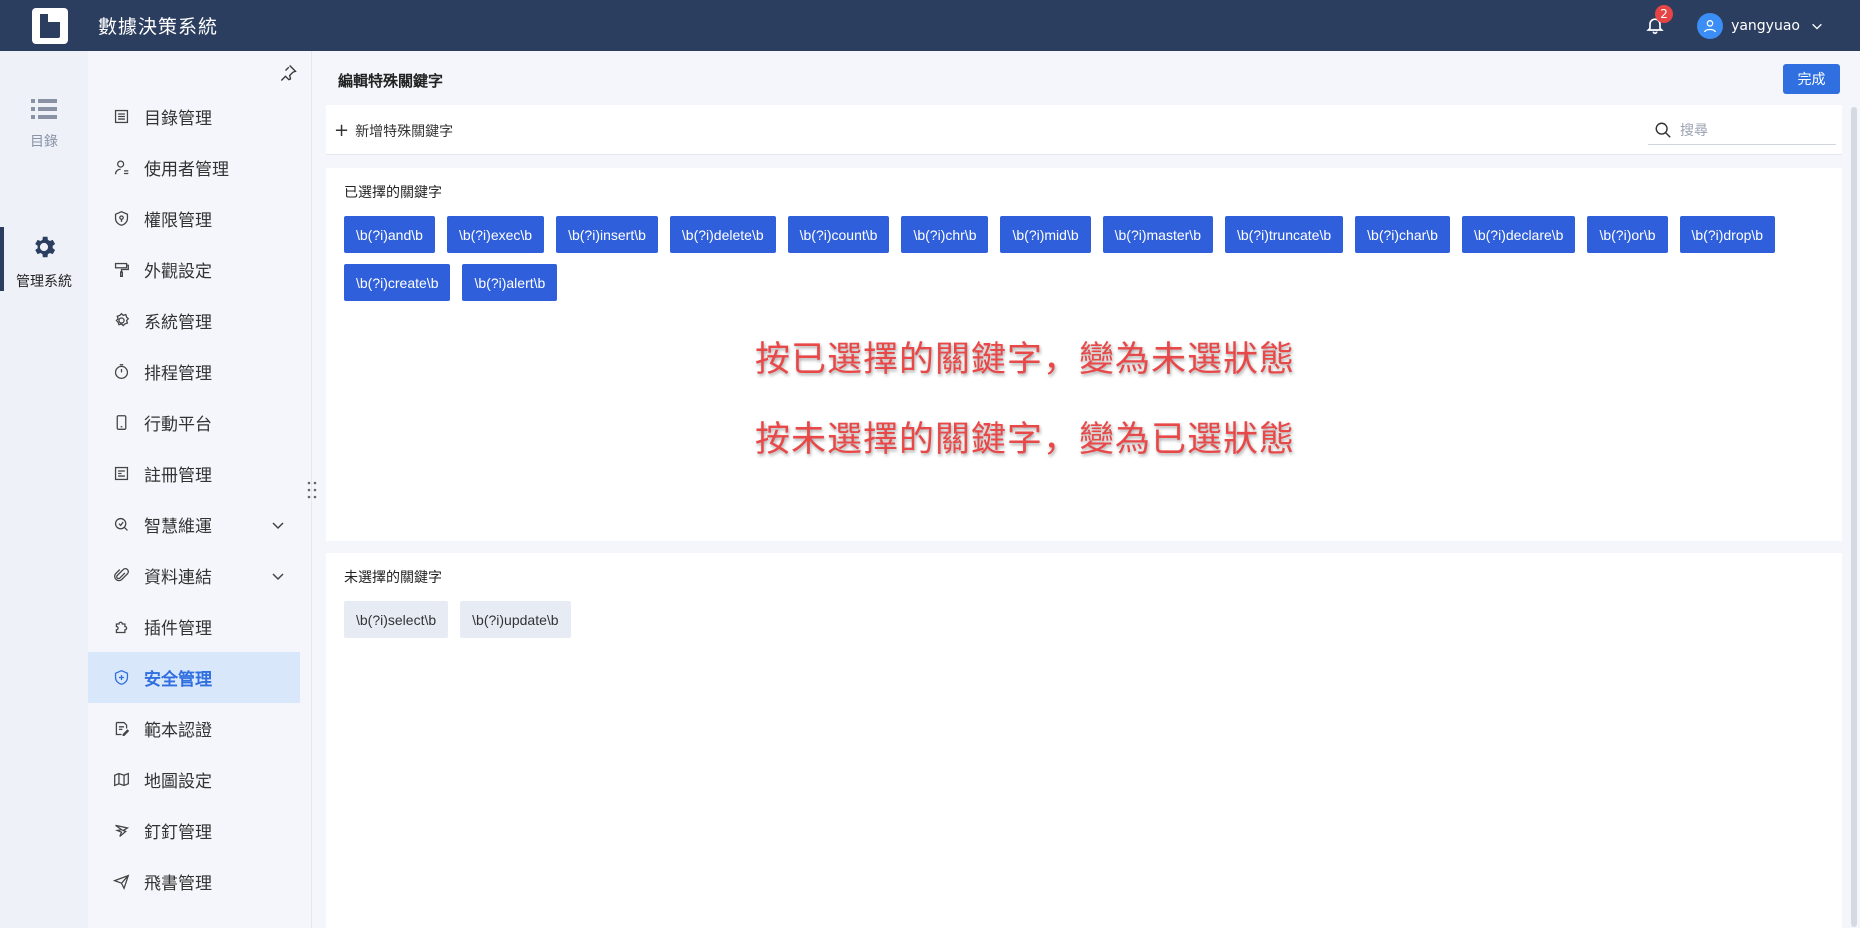 This screenshot has width=1860, height=928. Describe the element at coordinates (121, 218) in the screenshot. I see `permission-icon` at that location.